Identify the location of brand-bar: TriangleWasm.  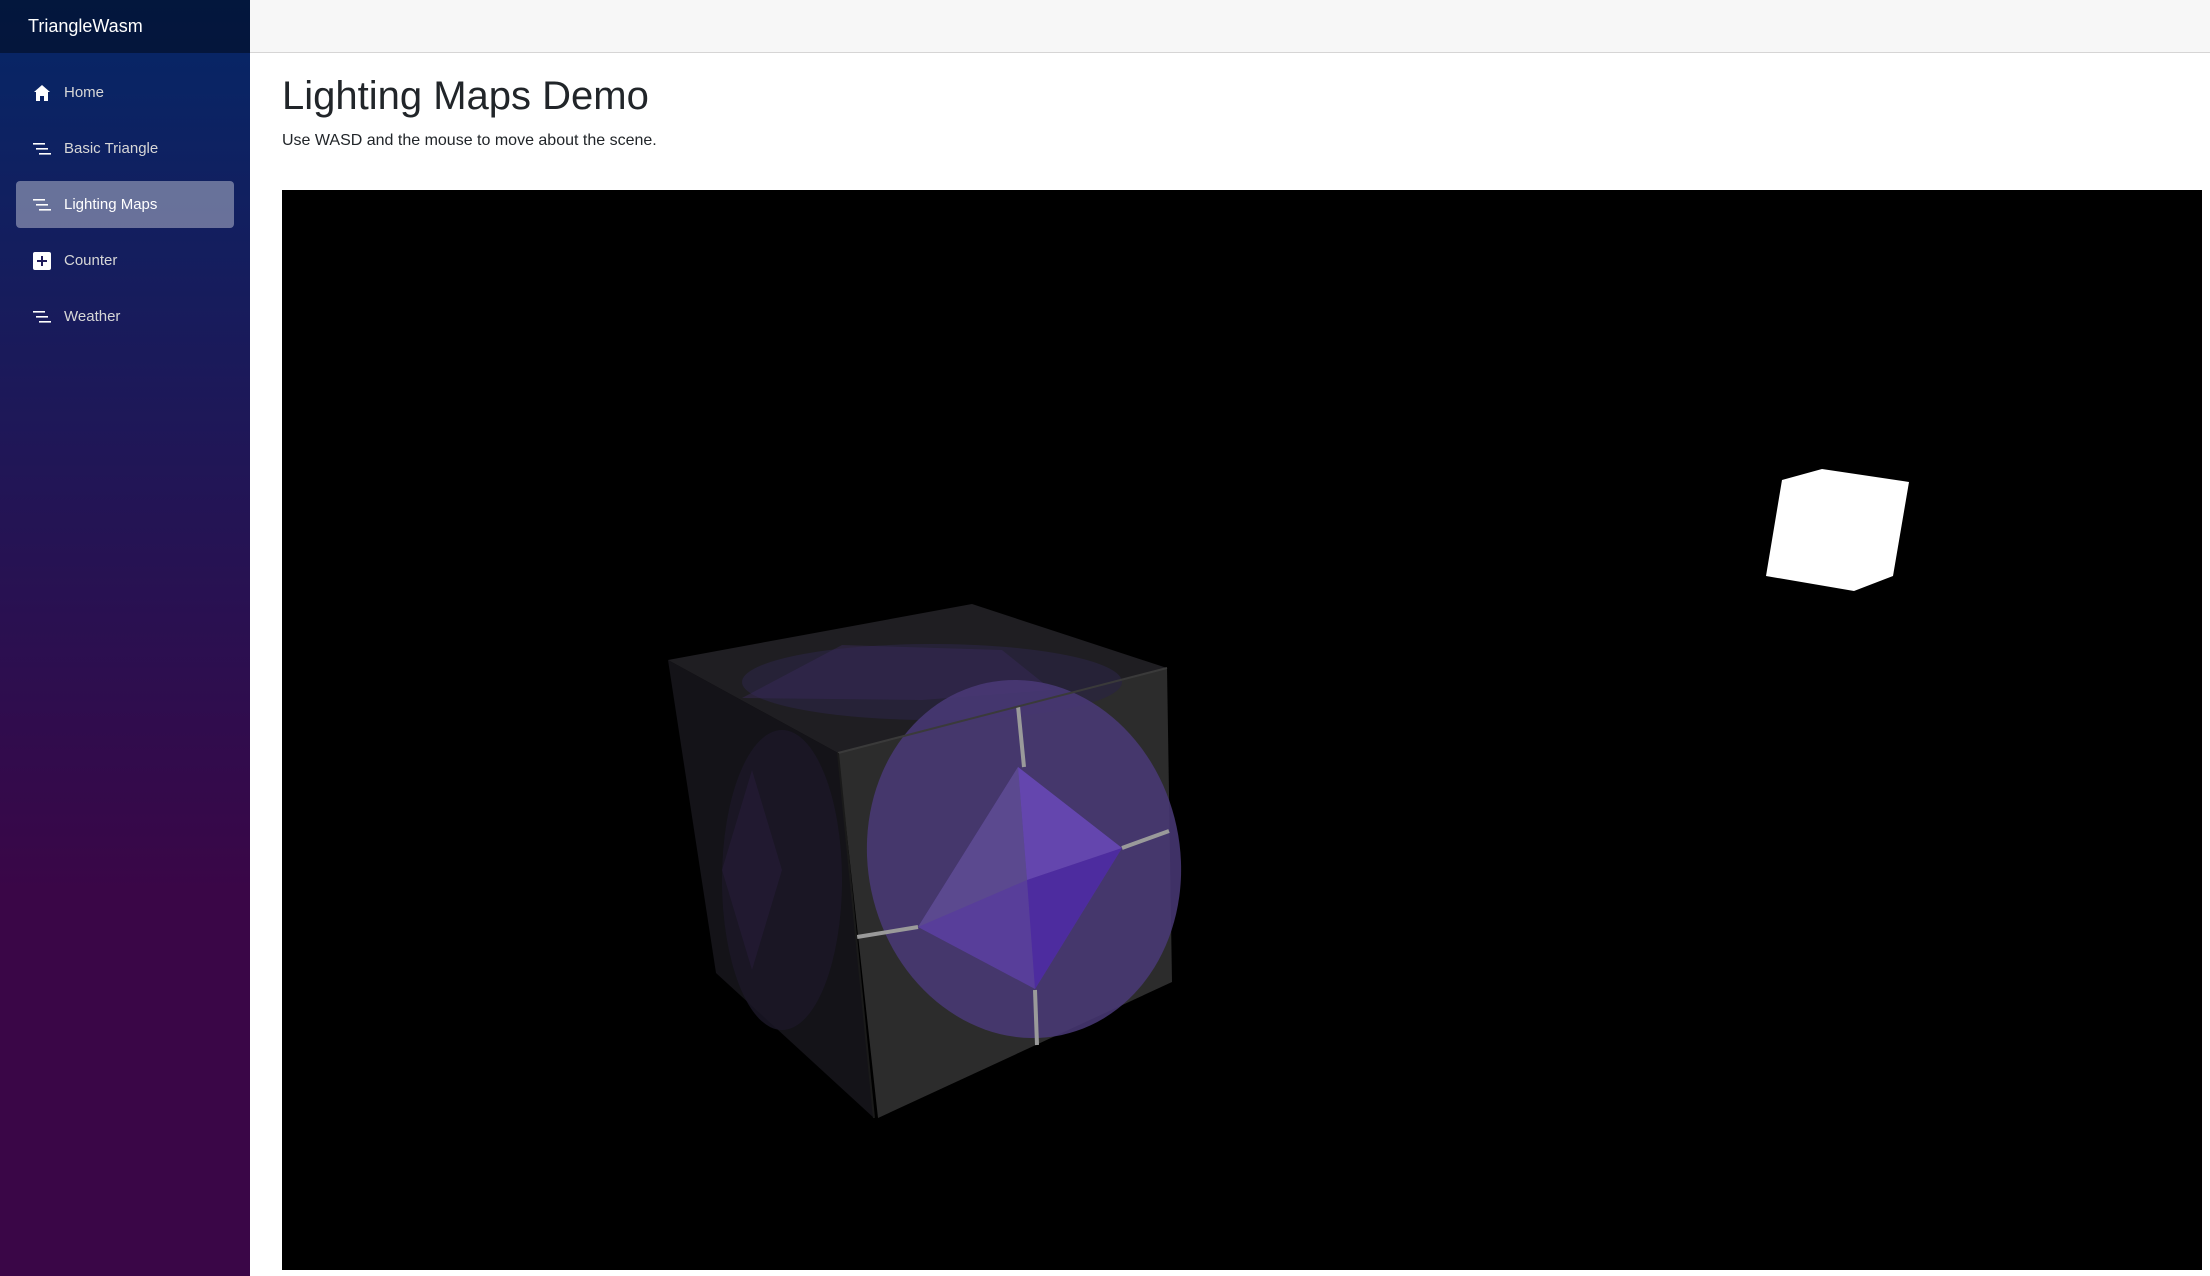
(125, 26).